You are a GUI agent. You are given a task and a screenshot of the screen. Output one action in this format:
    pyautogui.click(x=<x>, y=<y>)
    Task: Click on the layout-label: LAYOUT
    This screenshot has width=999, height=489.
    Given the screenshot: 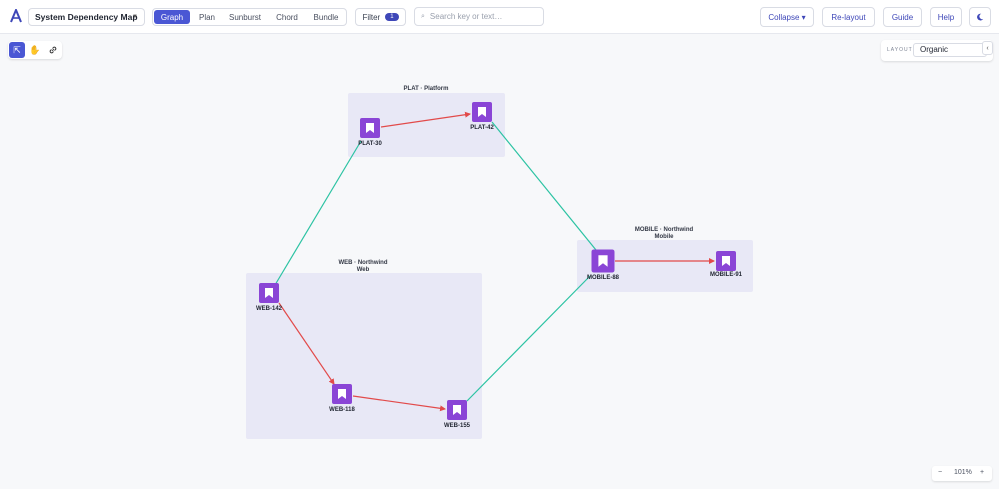 What is the action you would take?
    pyautogui.click(x=900, y=50)
    